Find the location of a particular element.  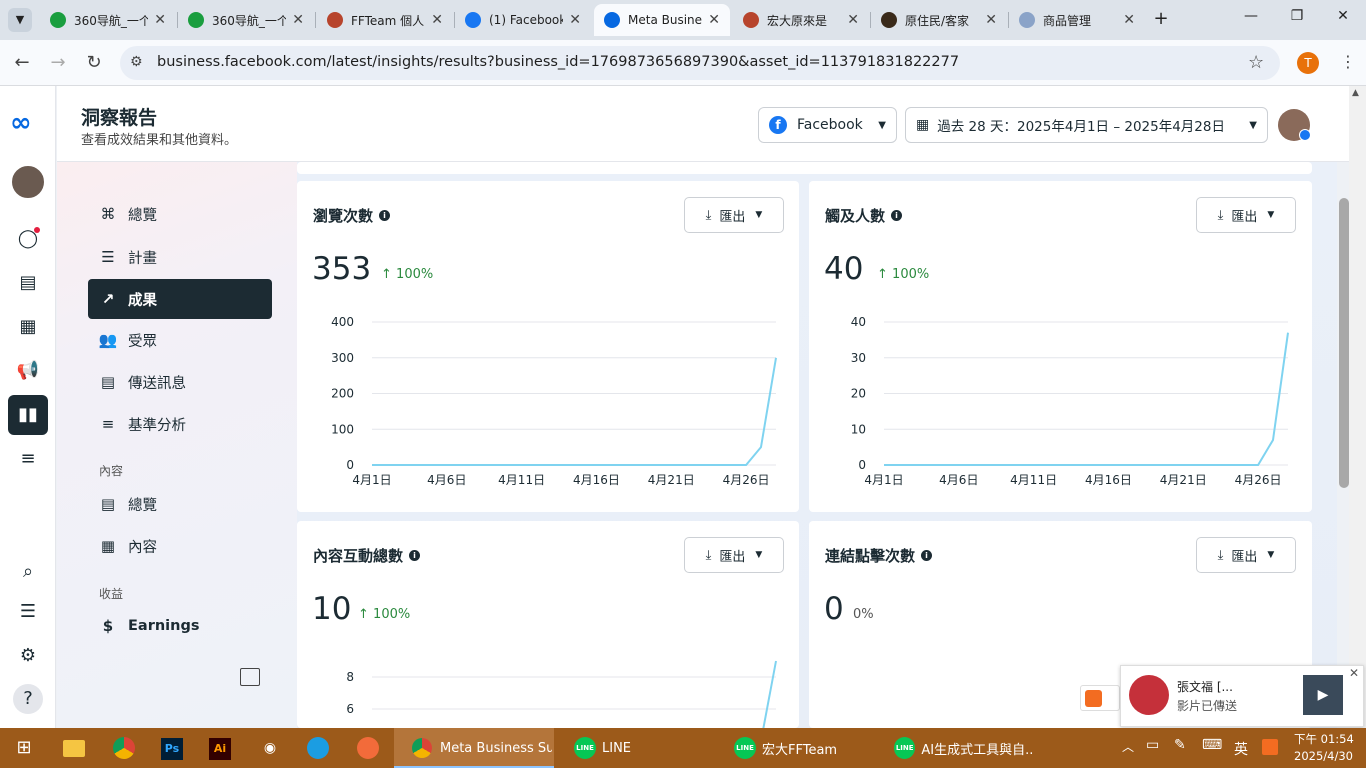

windows-start-icon: ⊞ is located at coordinates (24, 748).